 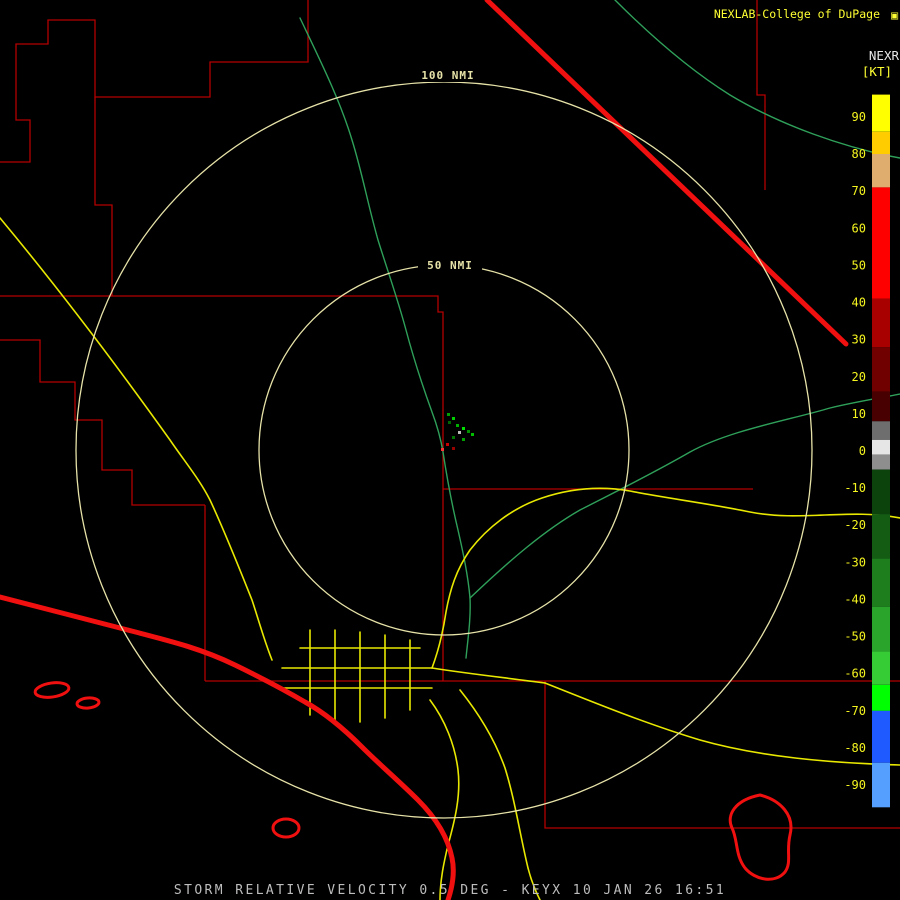 What do you see at coordinates (855, 748) in the screenshot?
I see `colorbar-tick-label: -80` at bounding box center [855, 748].